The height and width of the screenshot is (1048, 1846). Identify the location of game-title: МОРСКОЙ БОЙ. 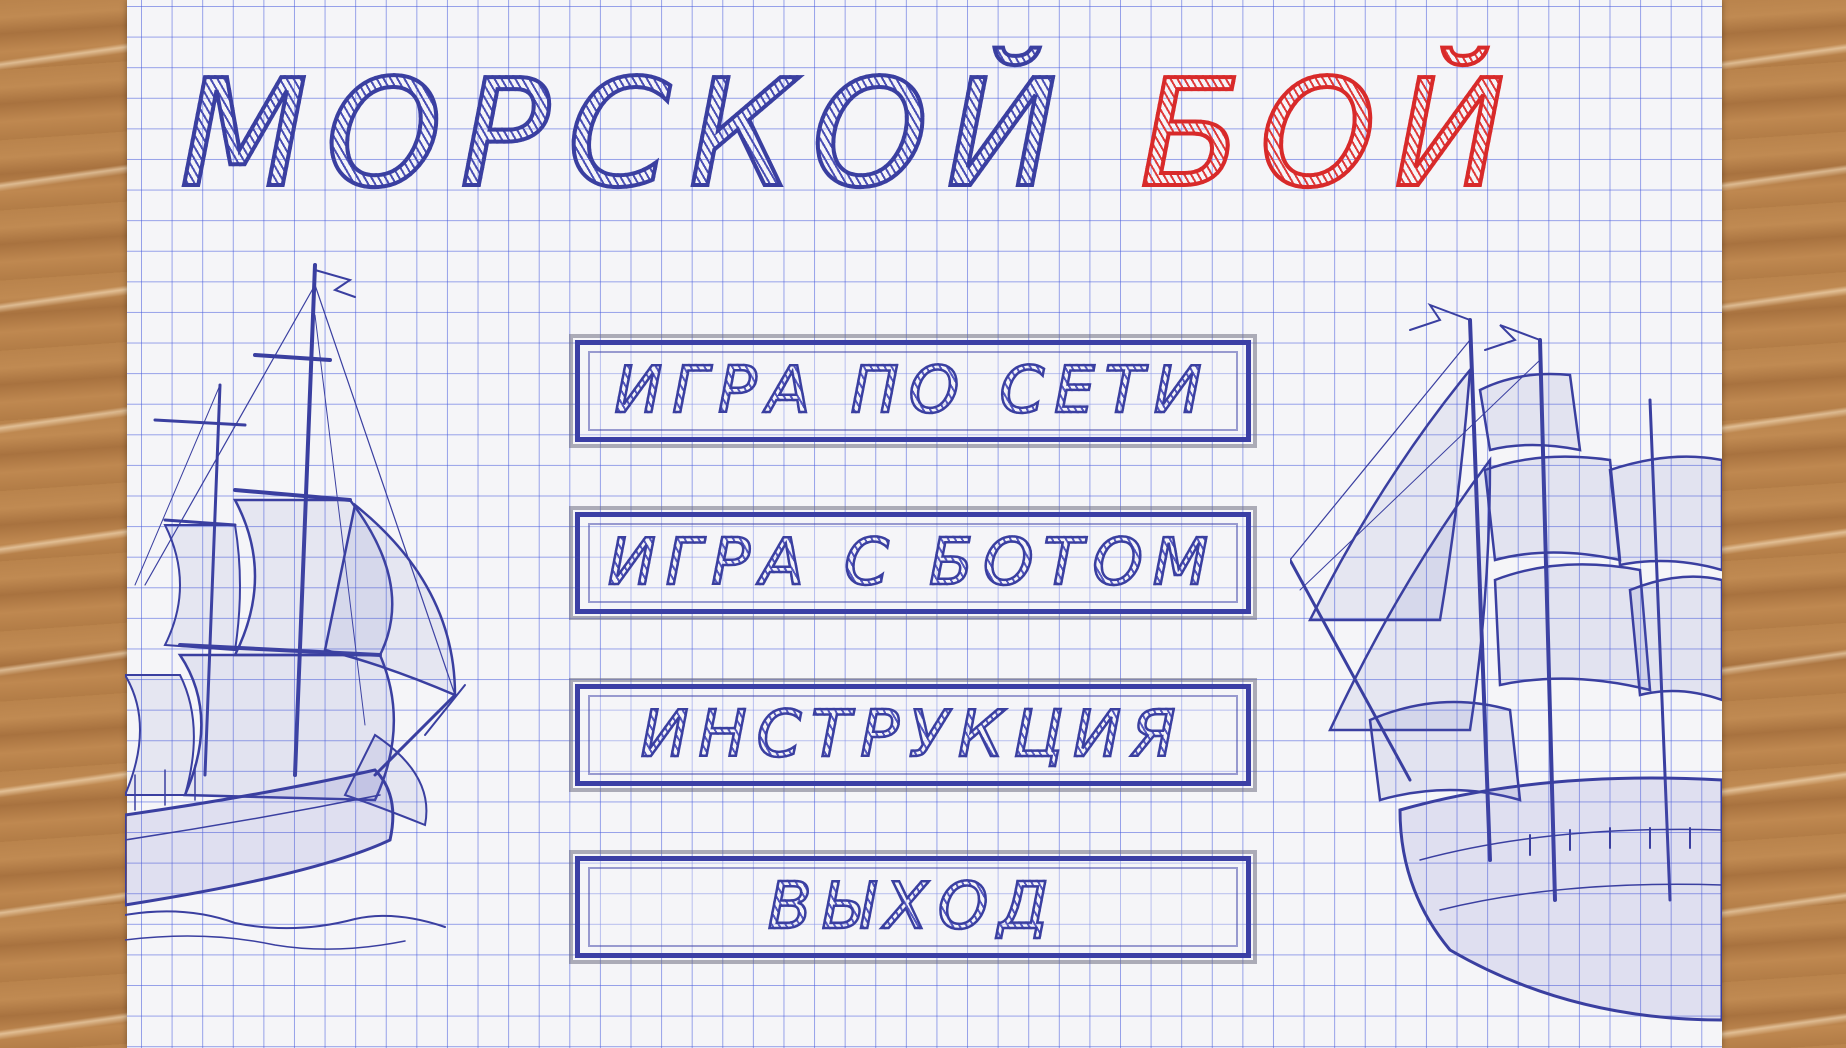
(842, 134).